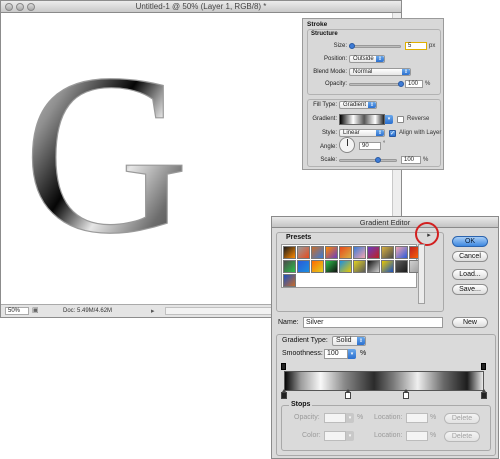  Describe the element at coordinates (389, 119) in the screenshot. I see `gradient-picker-chevron-icon: ▾` at that location.